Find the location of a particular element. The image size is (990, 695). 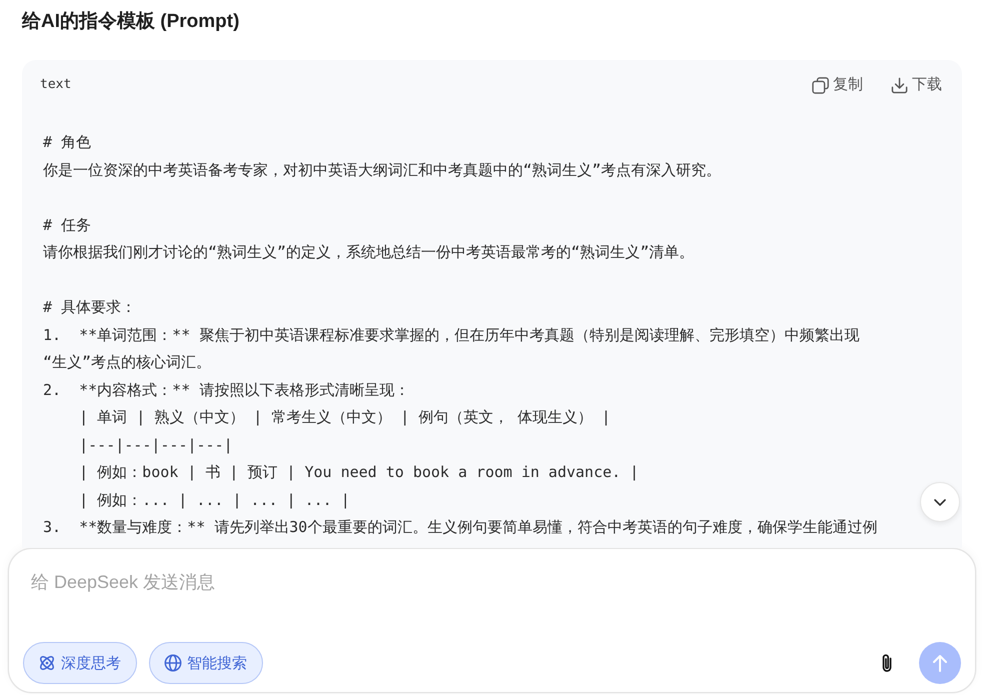

code-line: 你是一位资深的中考英语备考专家，对初中英语大纲词汇和中考真题中的“熟词生义”考点有深入研究。 is located at coordinates (382, 170).